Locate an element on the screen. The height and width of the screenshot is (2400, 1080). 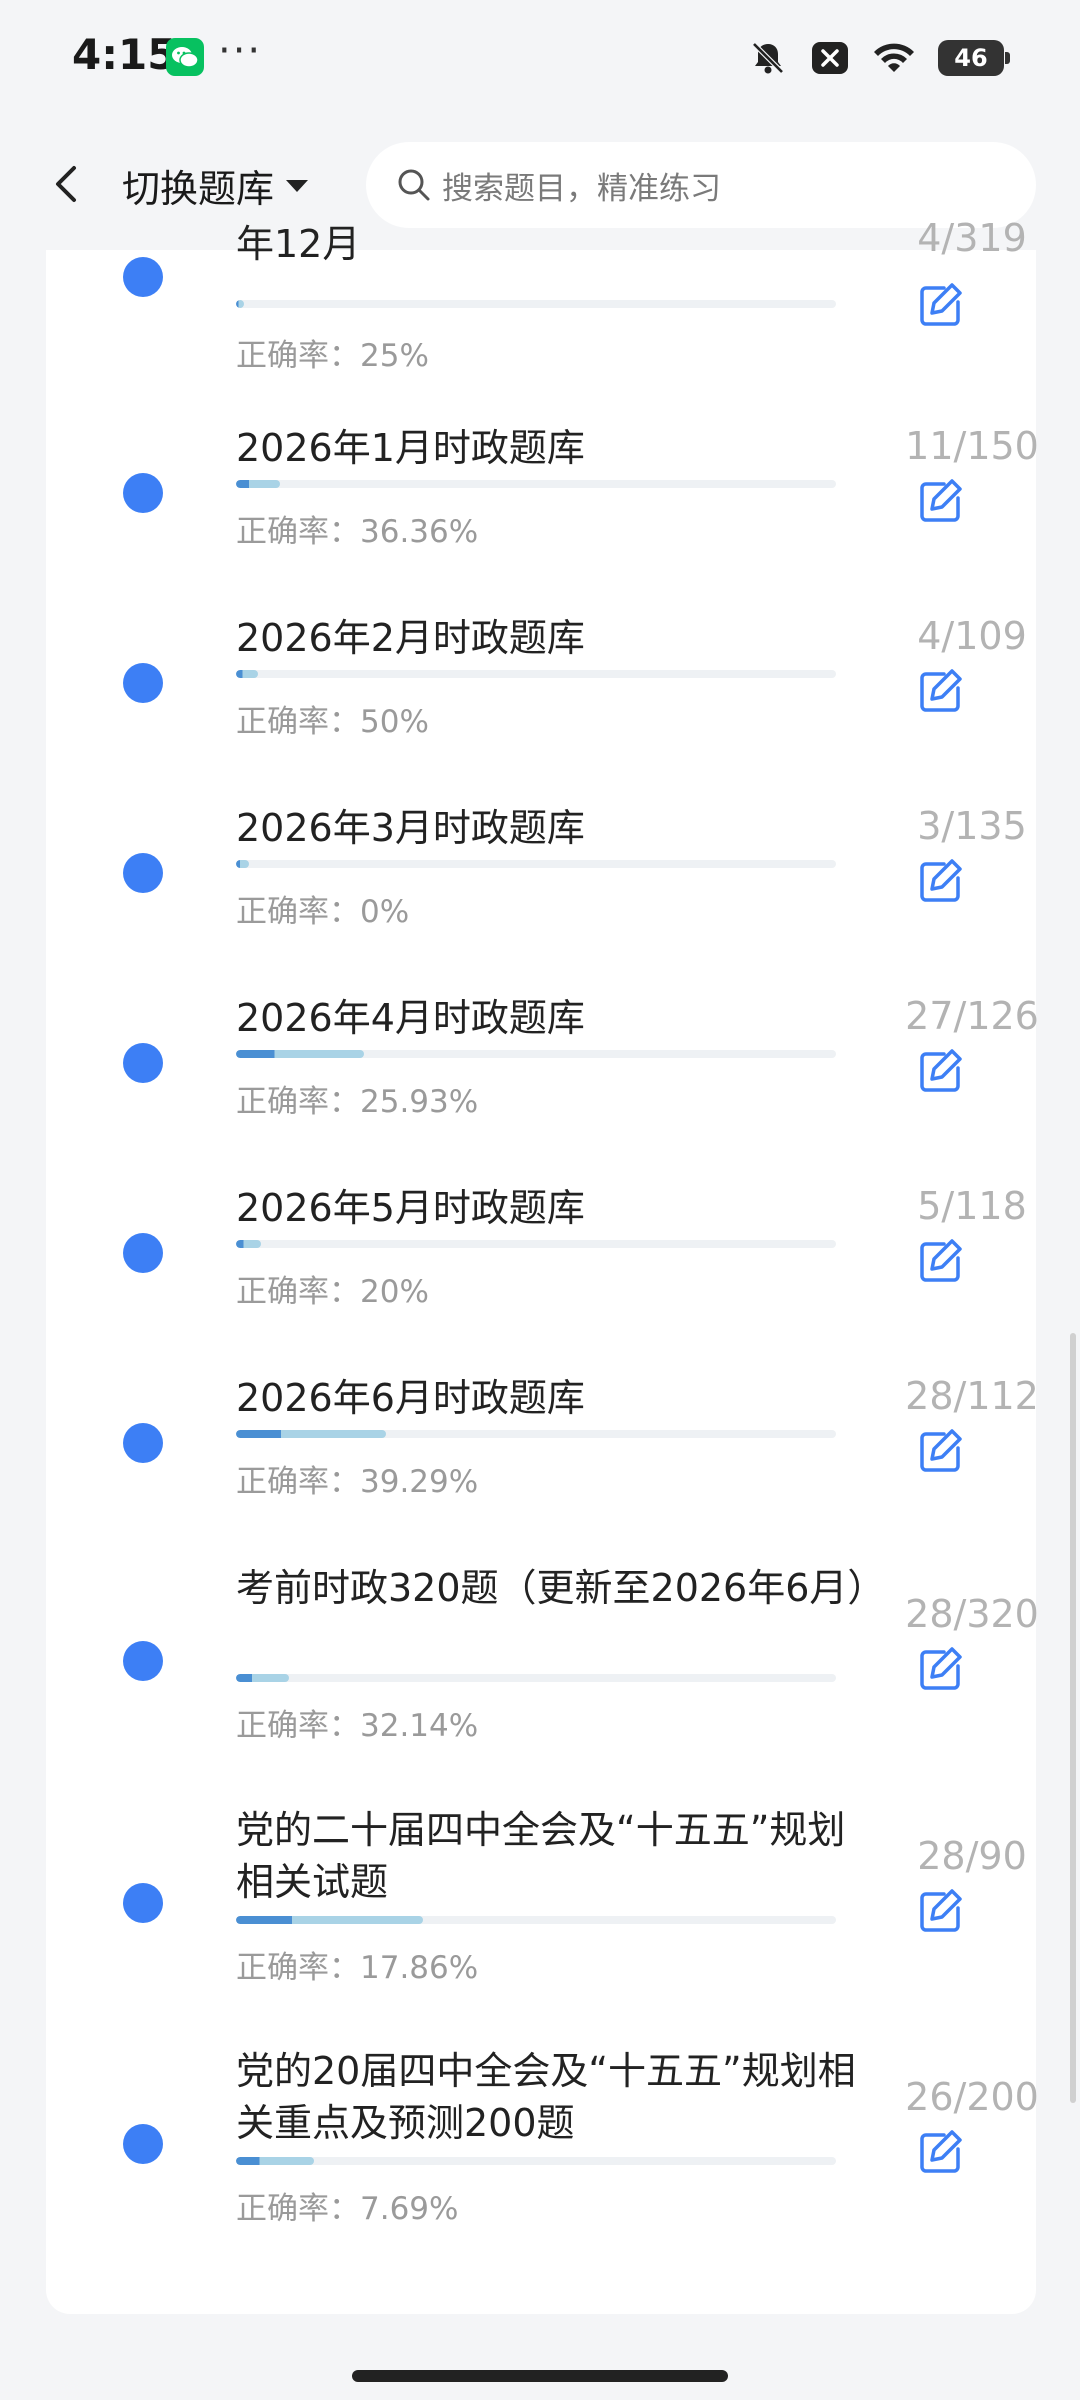
item-title: 2026年5月时政题库 is located at coordinates (410, 1208).